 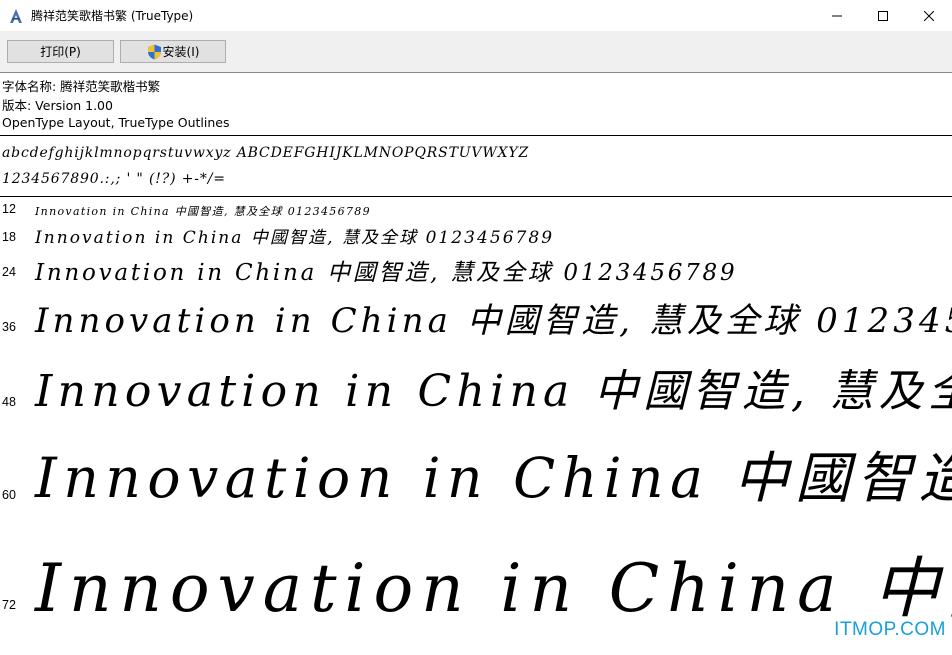 I want to click on font-version-line: 版本: Version 1.00, so click(x=57, y=105).